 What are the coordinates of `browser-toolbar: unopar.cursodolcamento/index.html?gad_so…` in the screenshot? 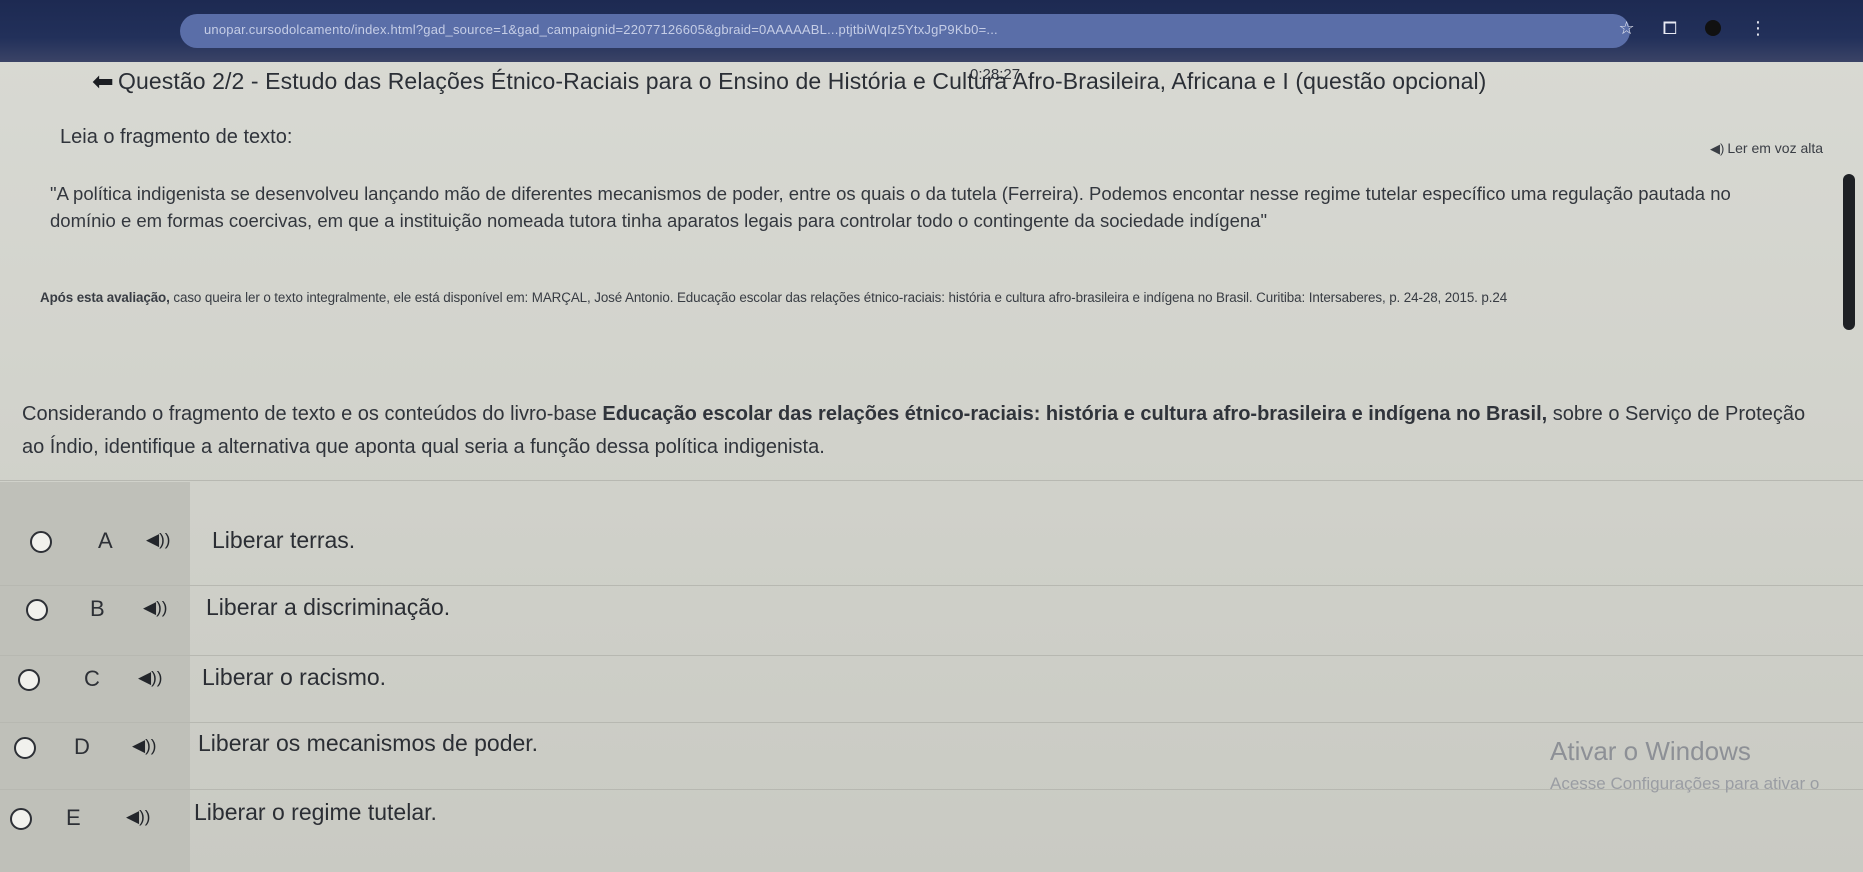 It's located at (931, 31).